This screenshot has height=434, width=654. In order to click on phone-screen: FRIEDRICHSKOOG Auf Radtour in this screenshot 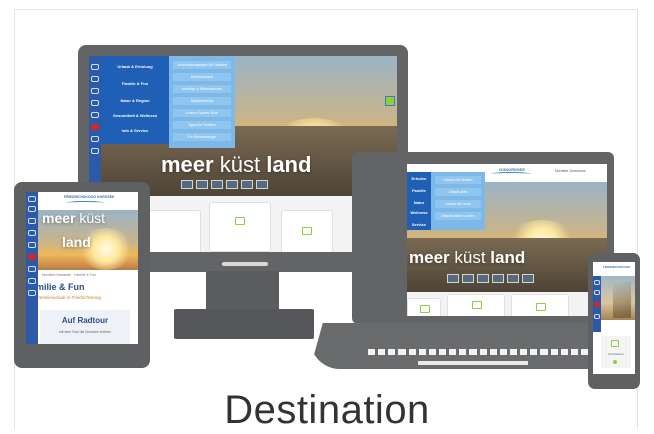, I will do `click(614, 318)`.